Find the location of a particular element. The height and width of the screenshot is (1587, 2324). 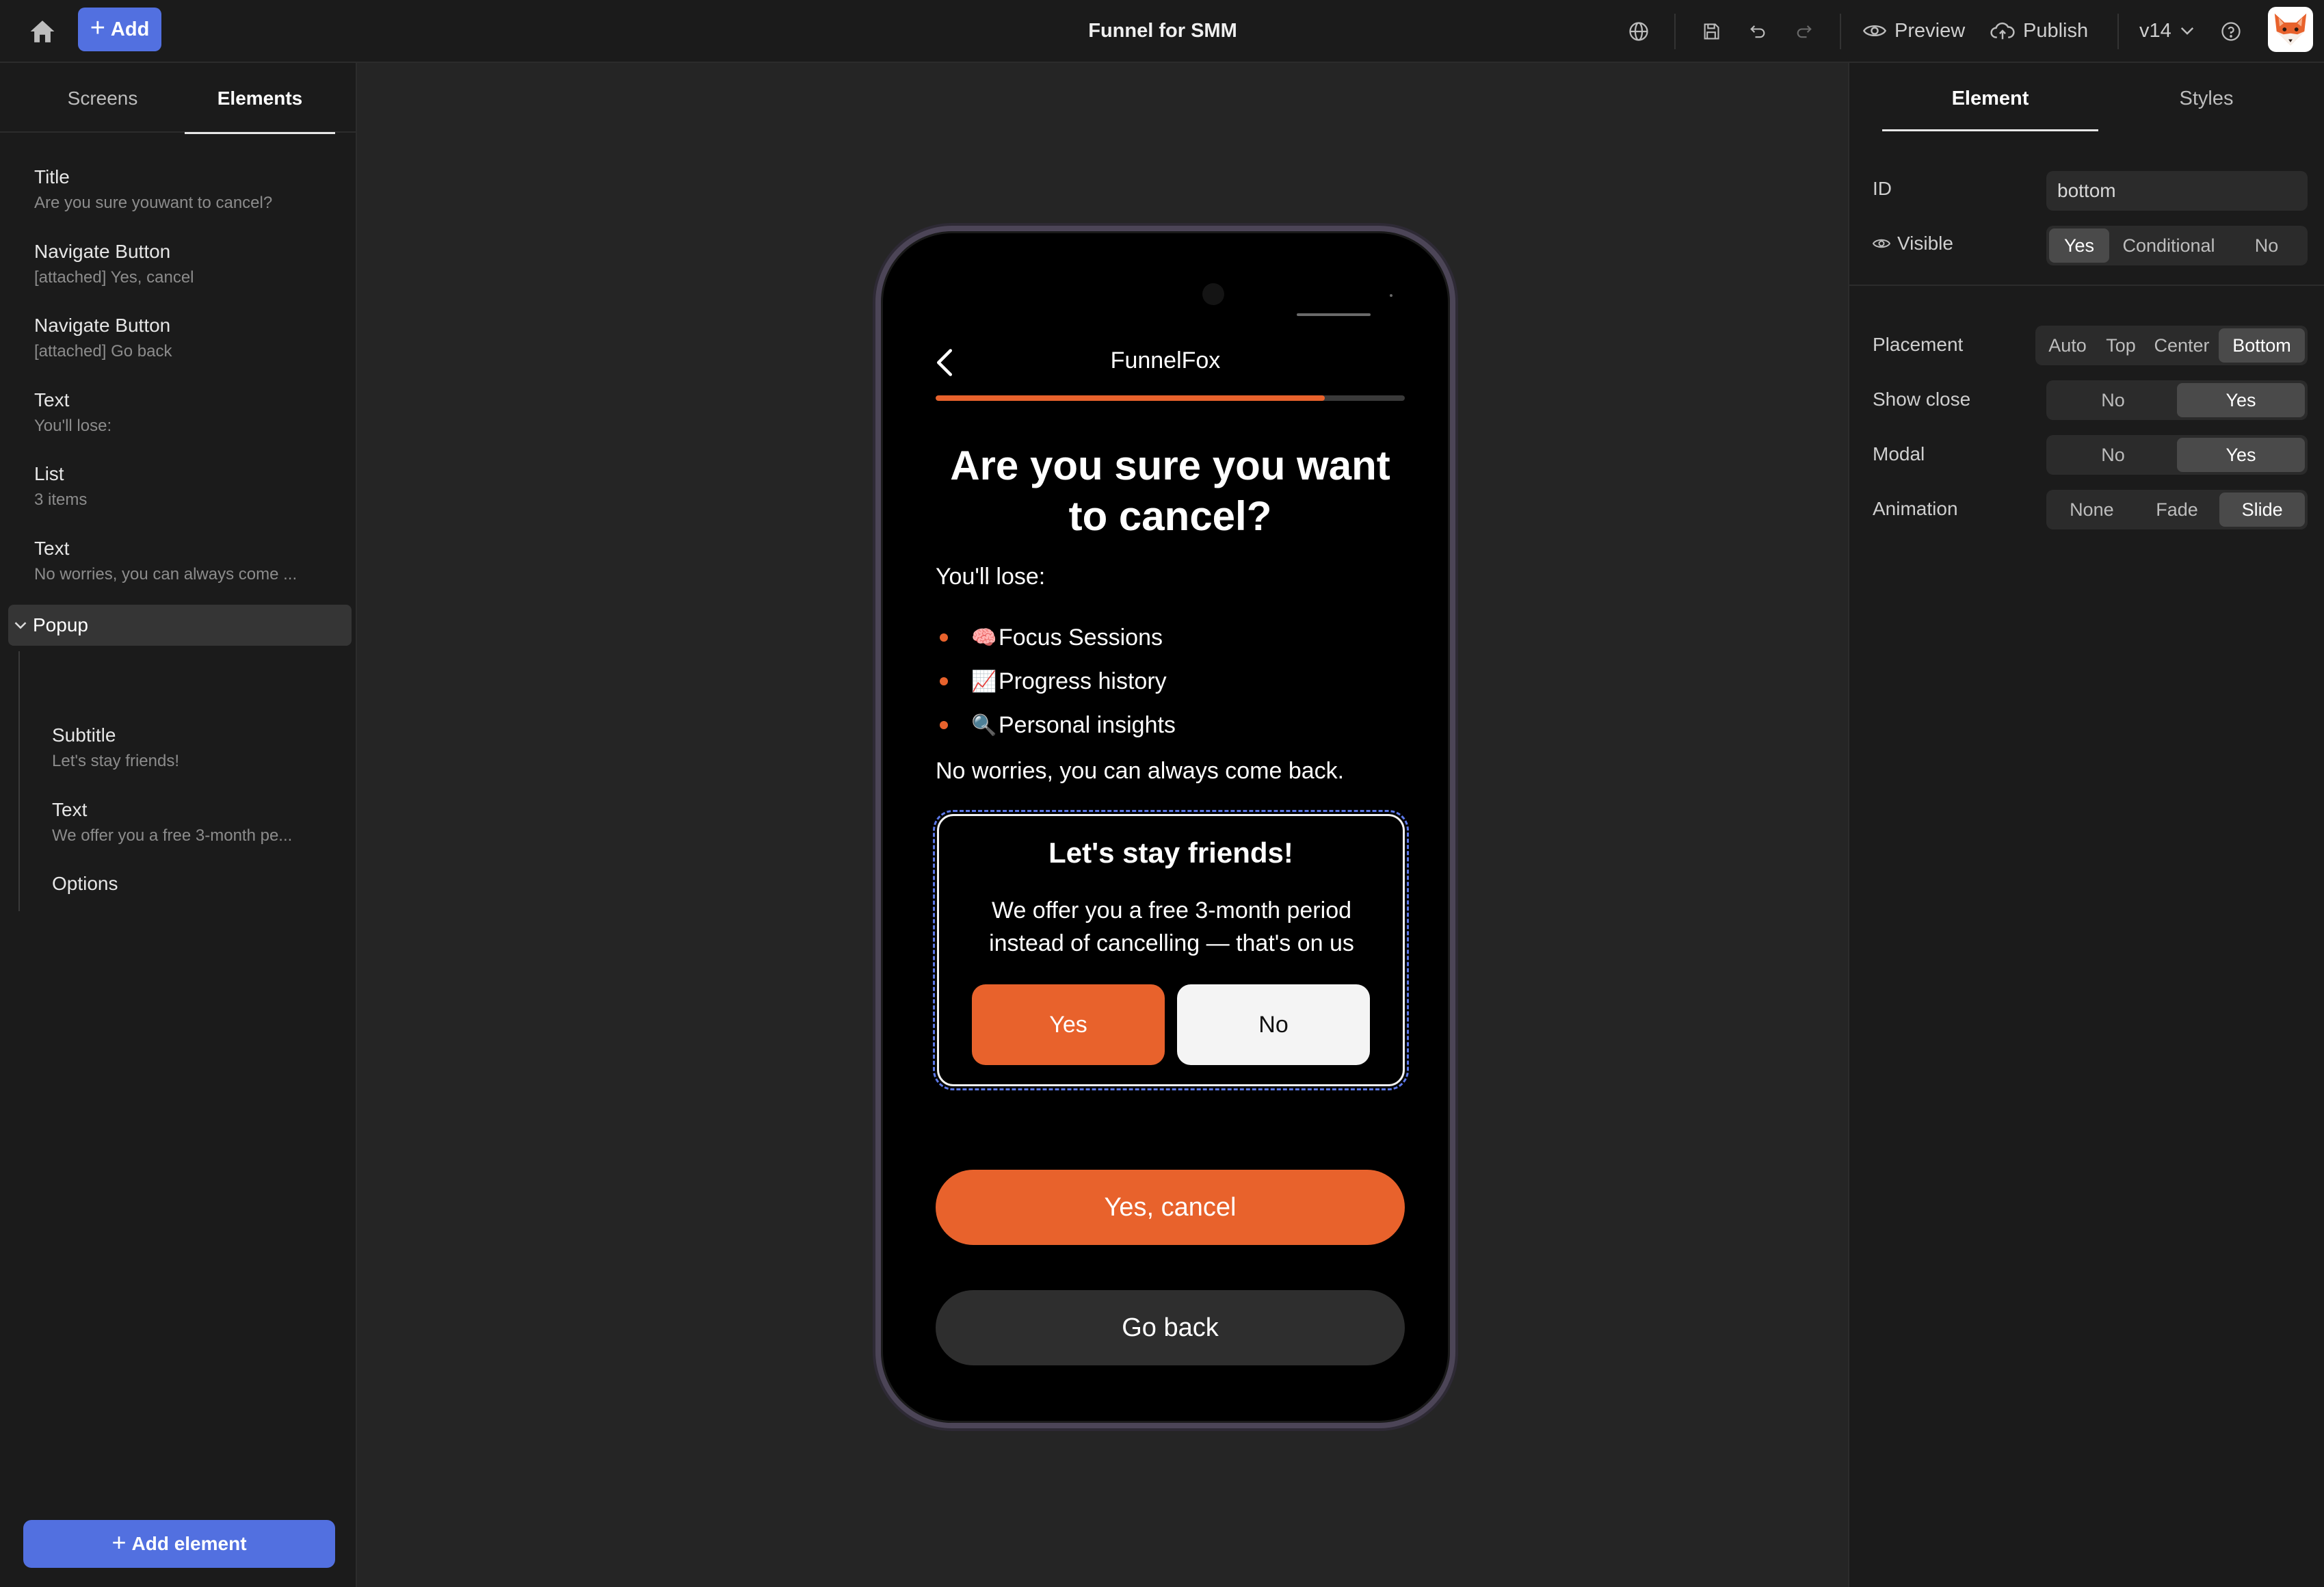

go-back-button: Go back is located at coordinates (1170, 1327).